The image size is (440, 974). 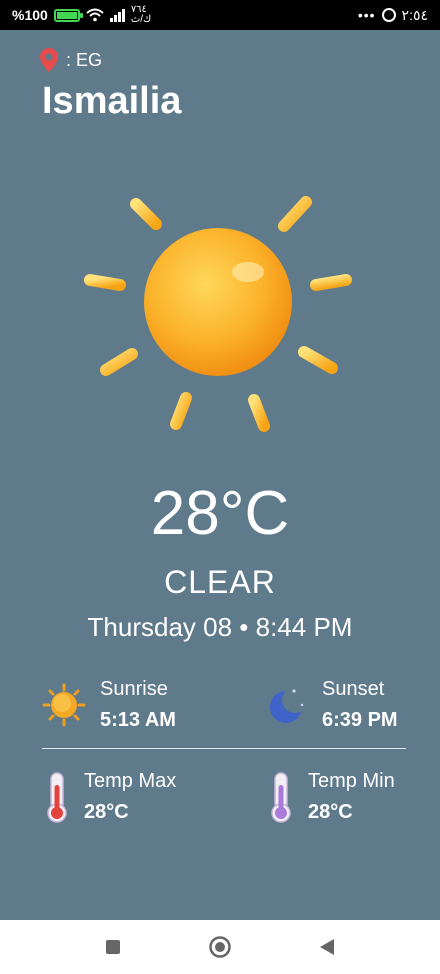 I want to click on location-row: : EG, so click(x=71, y=60).